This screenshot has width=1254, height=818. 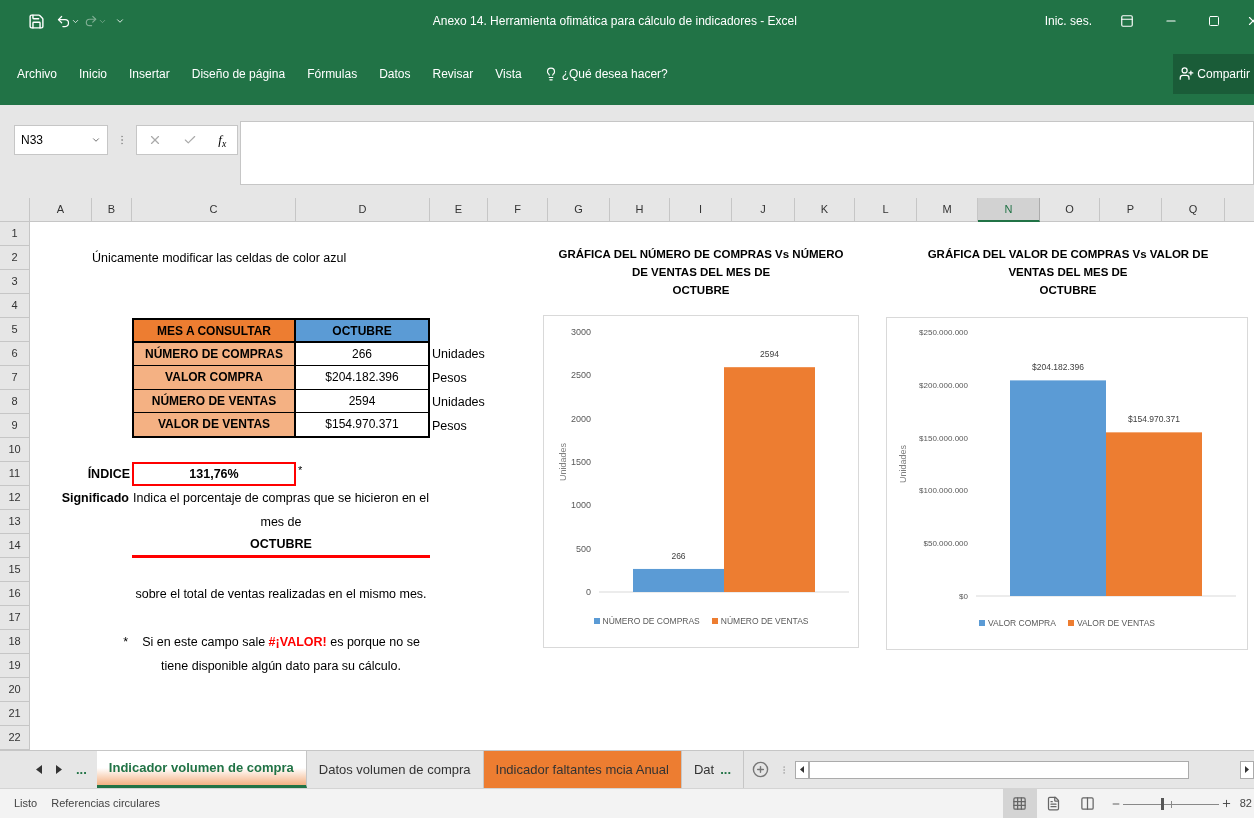 What do you see at coordinates (61, 210) in the screenshot?
I see `column-header: A` at bounding box center [61, 210].